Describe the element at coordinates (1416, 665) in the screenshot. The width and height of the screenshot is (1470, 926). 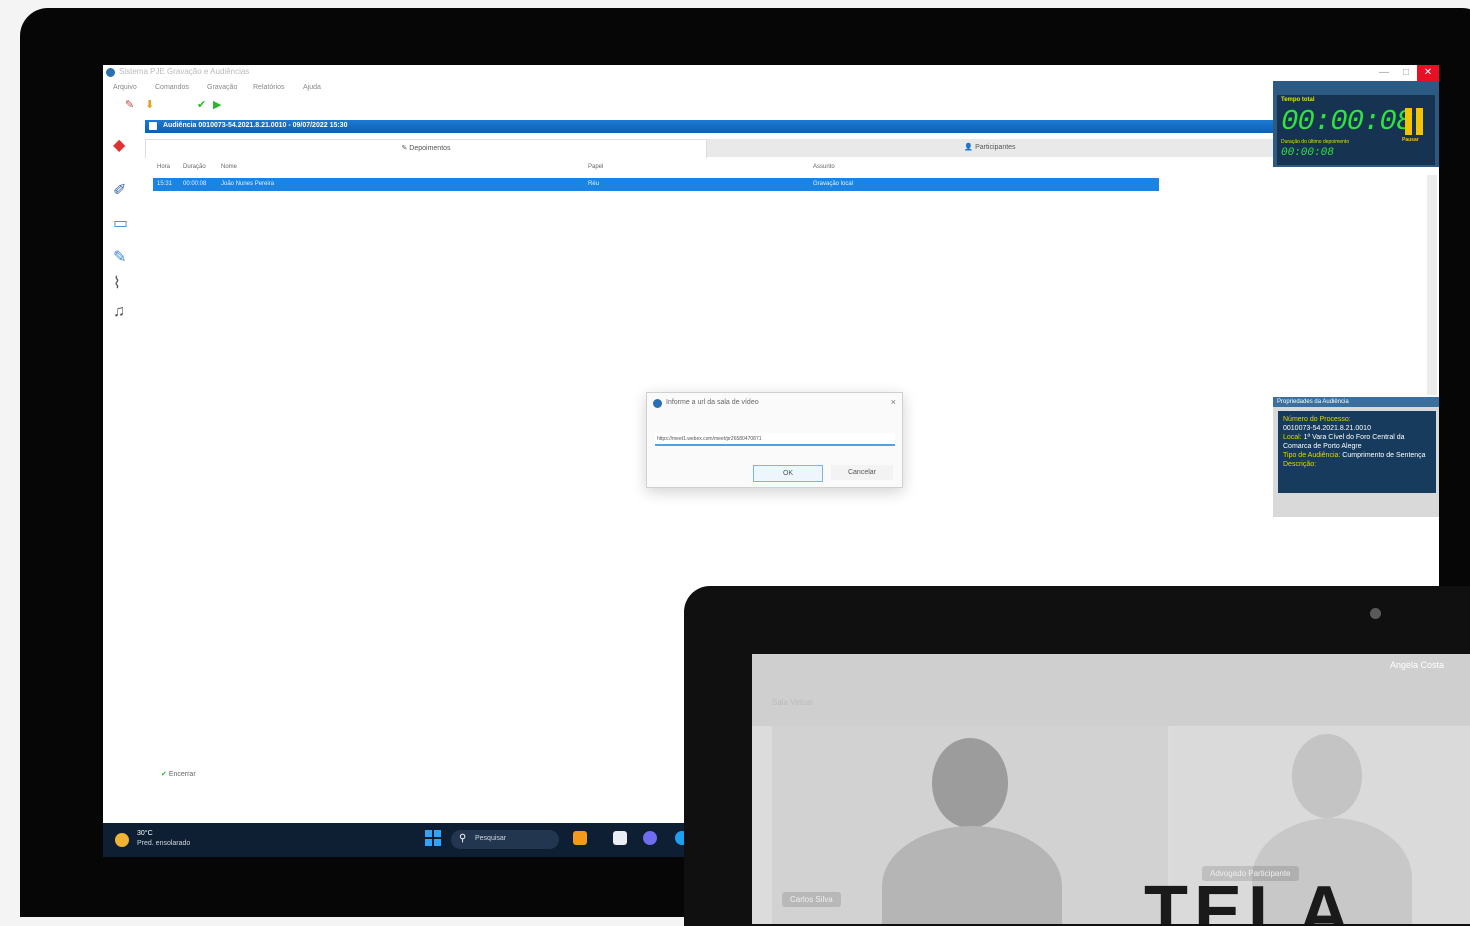
I see `host-name: Angela Costa` at that location.